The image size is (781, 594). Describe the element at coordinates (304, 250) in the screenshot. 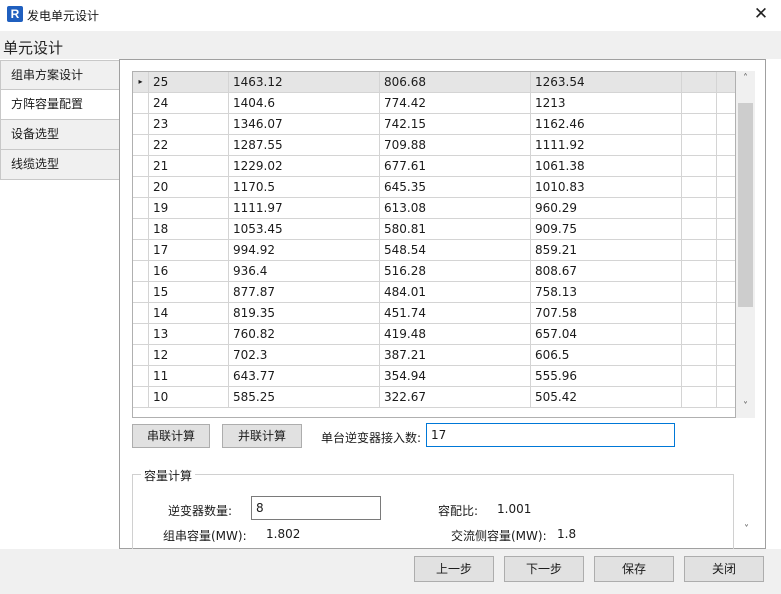

I see `table-cell: 994.92` at that location.